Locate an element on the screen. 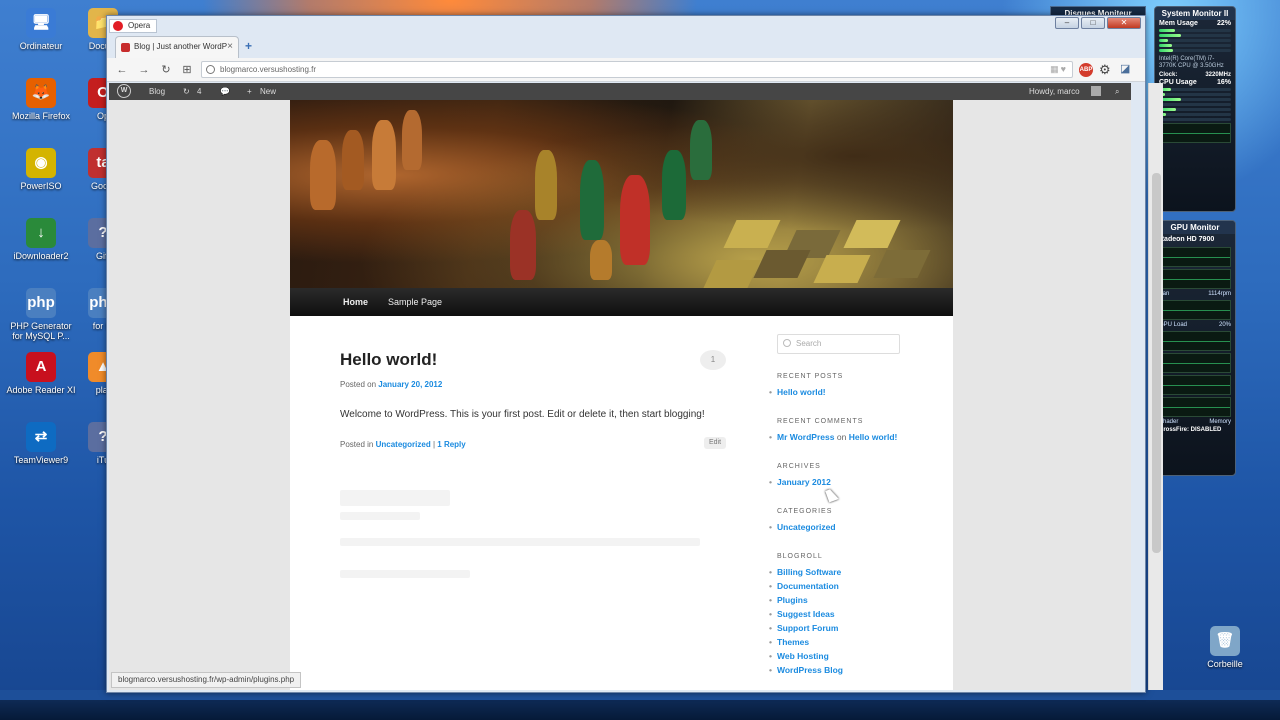 Image resolution: width=1280 pixels, height=720 pixels. recent-posts-title: RECENT POSTS is located at coordinates (810, 376).